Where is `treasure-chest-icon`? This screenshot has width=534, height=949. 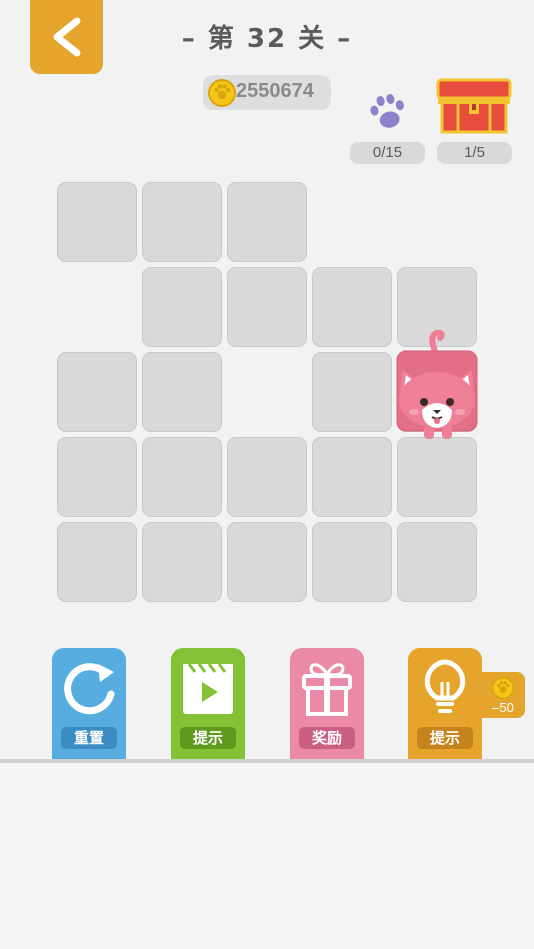
treasure-chest-icon is located at coordinates (474, 106).